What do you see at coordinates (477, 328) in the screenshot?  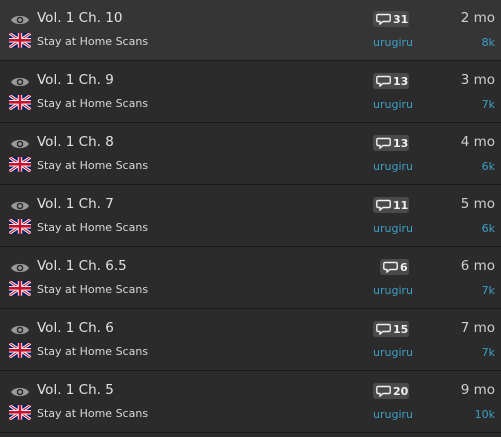 I see `upload-time: 7 mo` at bounding box center [477, 328].